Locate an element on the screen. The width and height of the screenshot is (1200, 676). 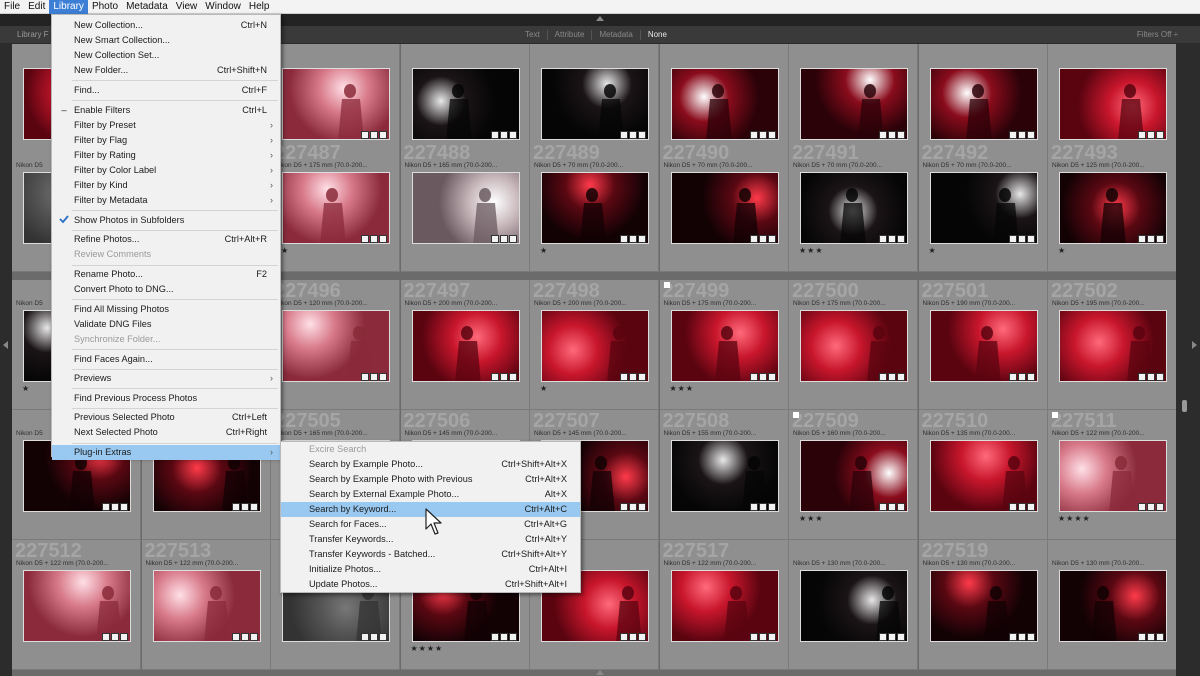
left-panel-toggle is located at coordinates (6, 360).